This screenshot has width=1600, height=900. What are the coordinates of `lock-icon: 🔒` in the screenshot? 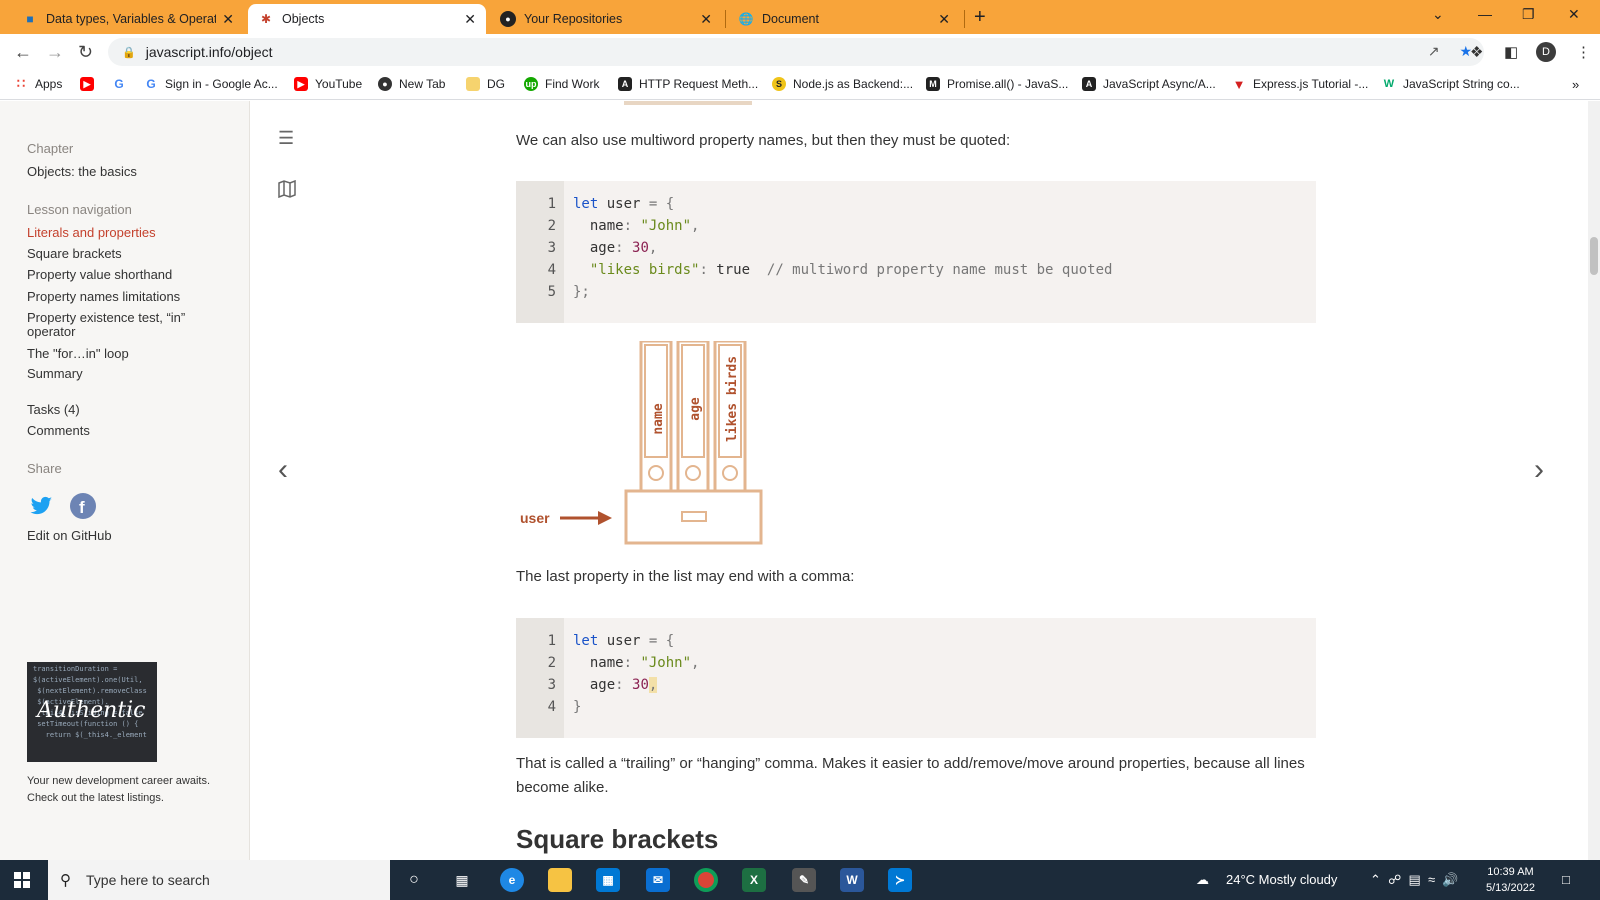 It's located at (129, 52).